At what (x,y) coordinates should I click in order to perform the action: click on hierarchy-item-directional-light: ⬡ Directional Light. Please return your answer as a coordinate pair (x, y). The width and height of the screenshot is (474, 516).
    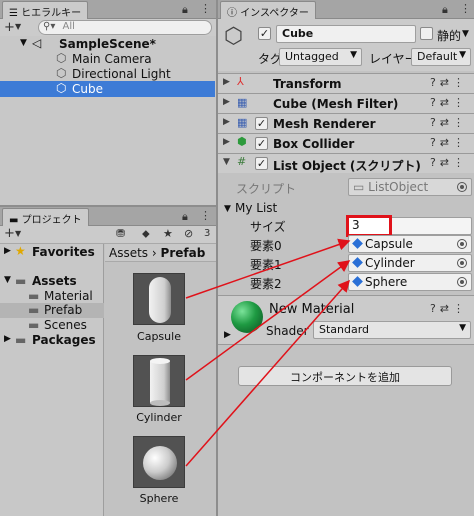
    Looking at the image, I should click on (107, 74).